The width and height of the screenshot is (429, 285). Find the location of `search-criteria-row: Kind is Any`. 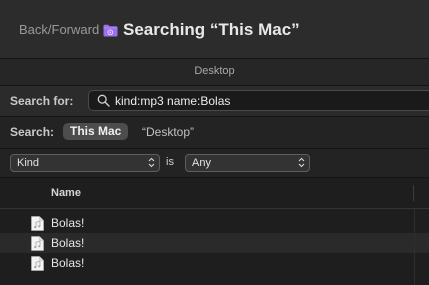

search-criteria-row: Kind is Any is located at coordinates (214, 163).